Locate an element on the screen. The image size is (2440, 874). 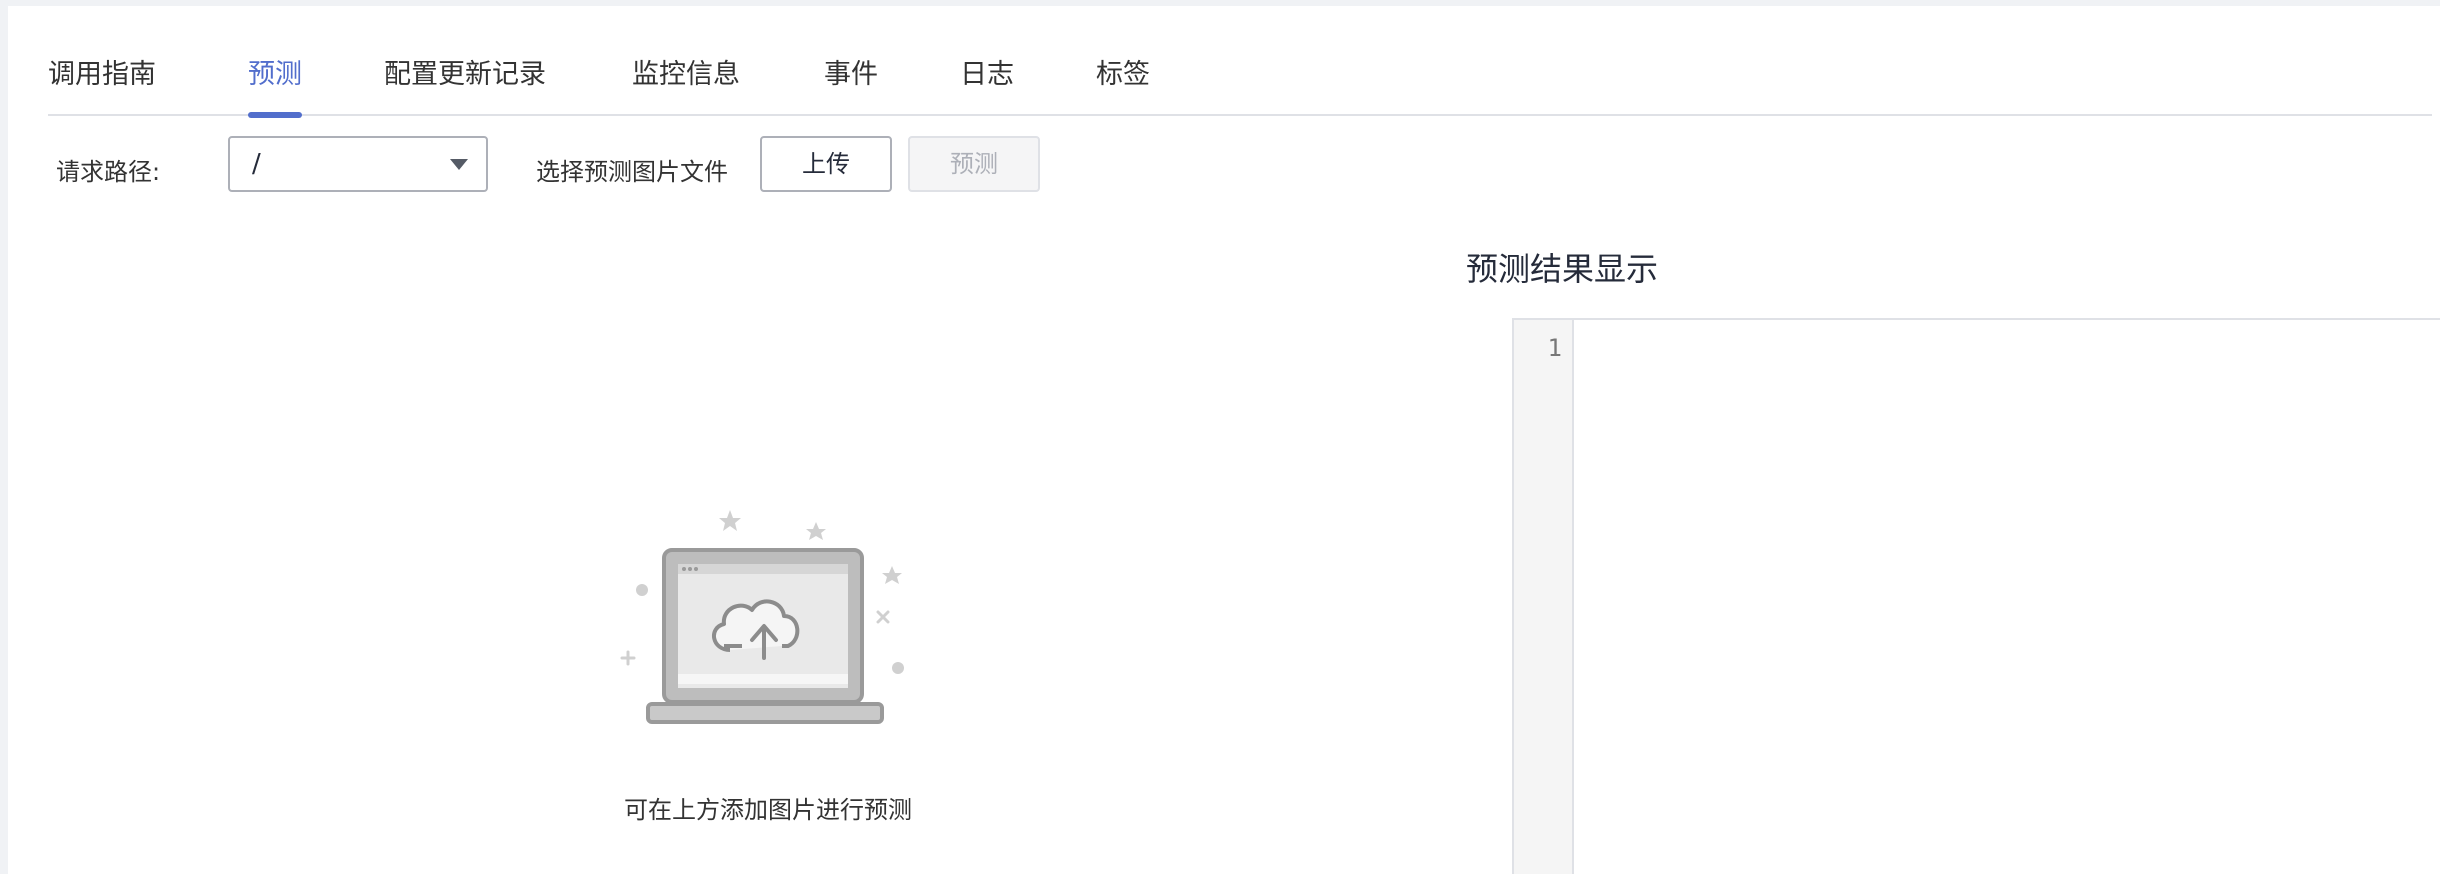
line-number-gutter: 1 is located at coordinates (1544, 597).